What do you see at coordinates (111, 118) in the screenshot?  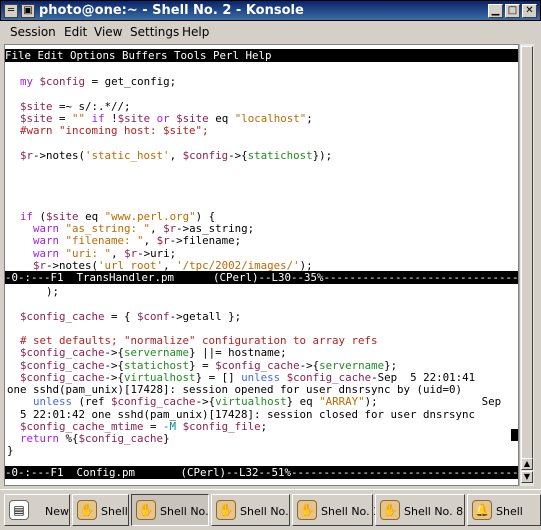 I see `code-token: !` at bounding box center [111, 118].